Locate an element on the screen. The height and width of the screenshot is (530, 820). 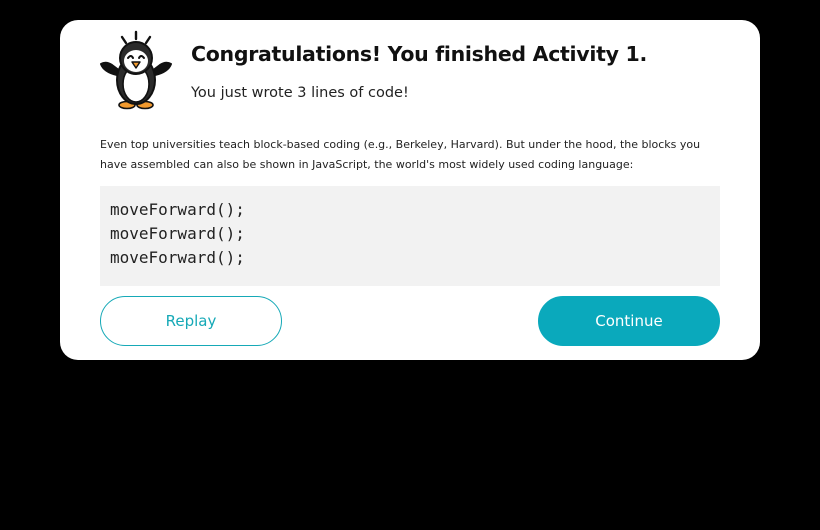
replay-button: Replay is located at coordinates (191, 321).